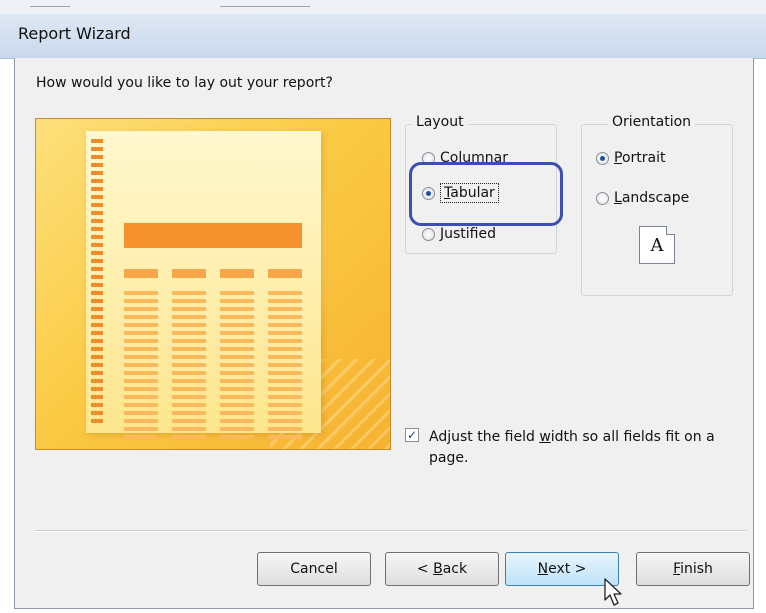 Image resolution: width=766 pixels, height=613 pixels. What do you see at coordinates (486, 194) in the screenshot?
I see `tabular-highlight-annotation` at bounding box center [486, 194].